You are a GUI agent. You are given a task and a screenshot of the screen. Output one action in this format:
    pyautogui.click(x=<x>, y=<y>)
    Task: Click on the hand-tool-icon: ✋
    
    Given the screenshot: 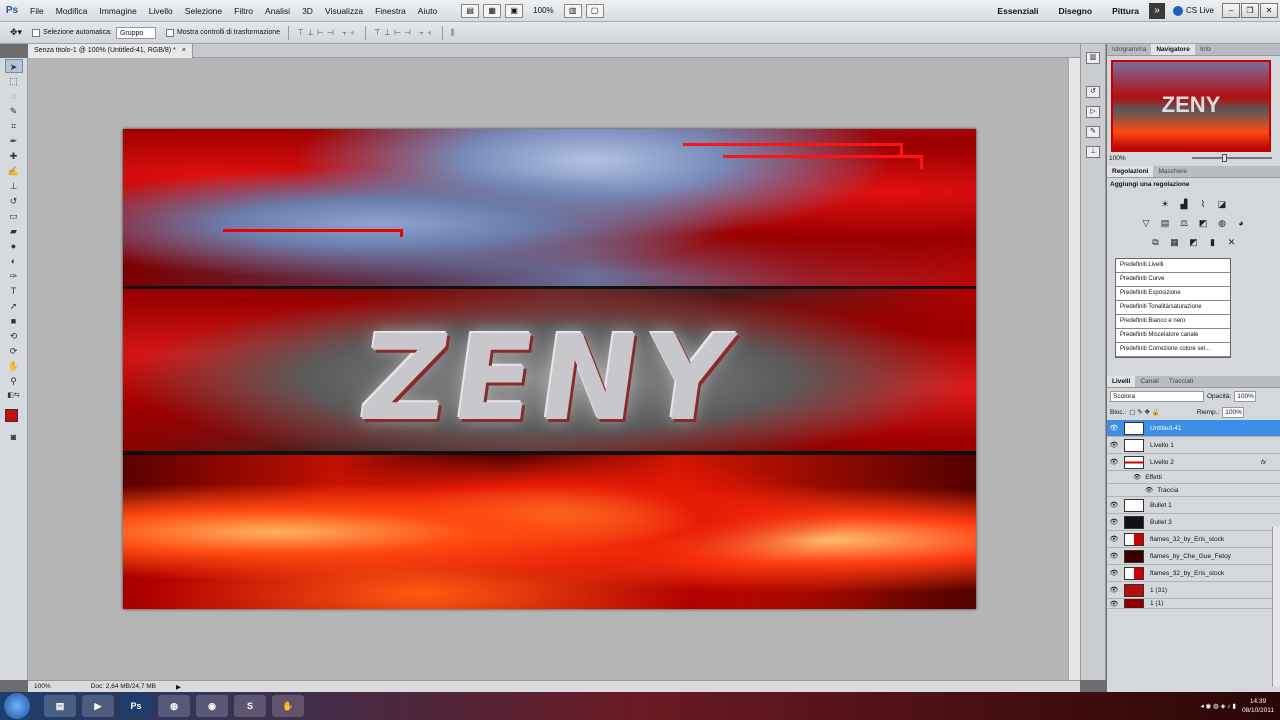 What is the action you would take?
    pyautogui.click(x=14, y=366)
    